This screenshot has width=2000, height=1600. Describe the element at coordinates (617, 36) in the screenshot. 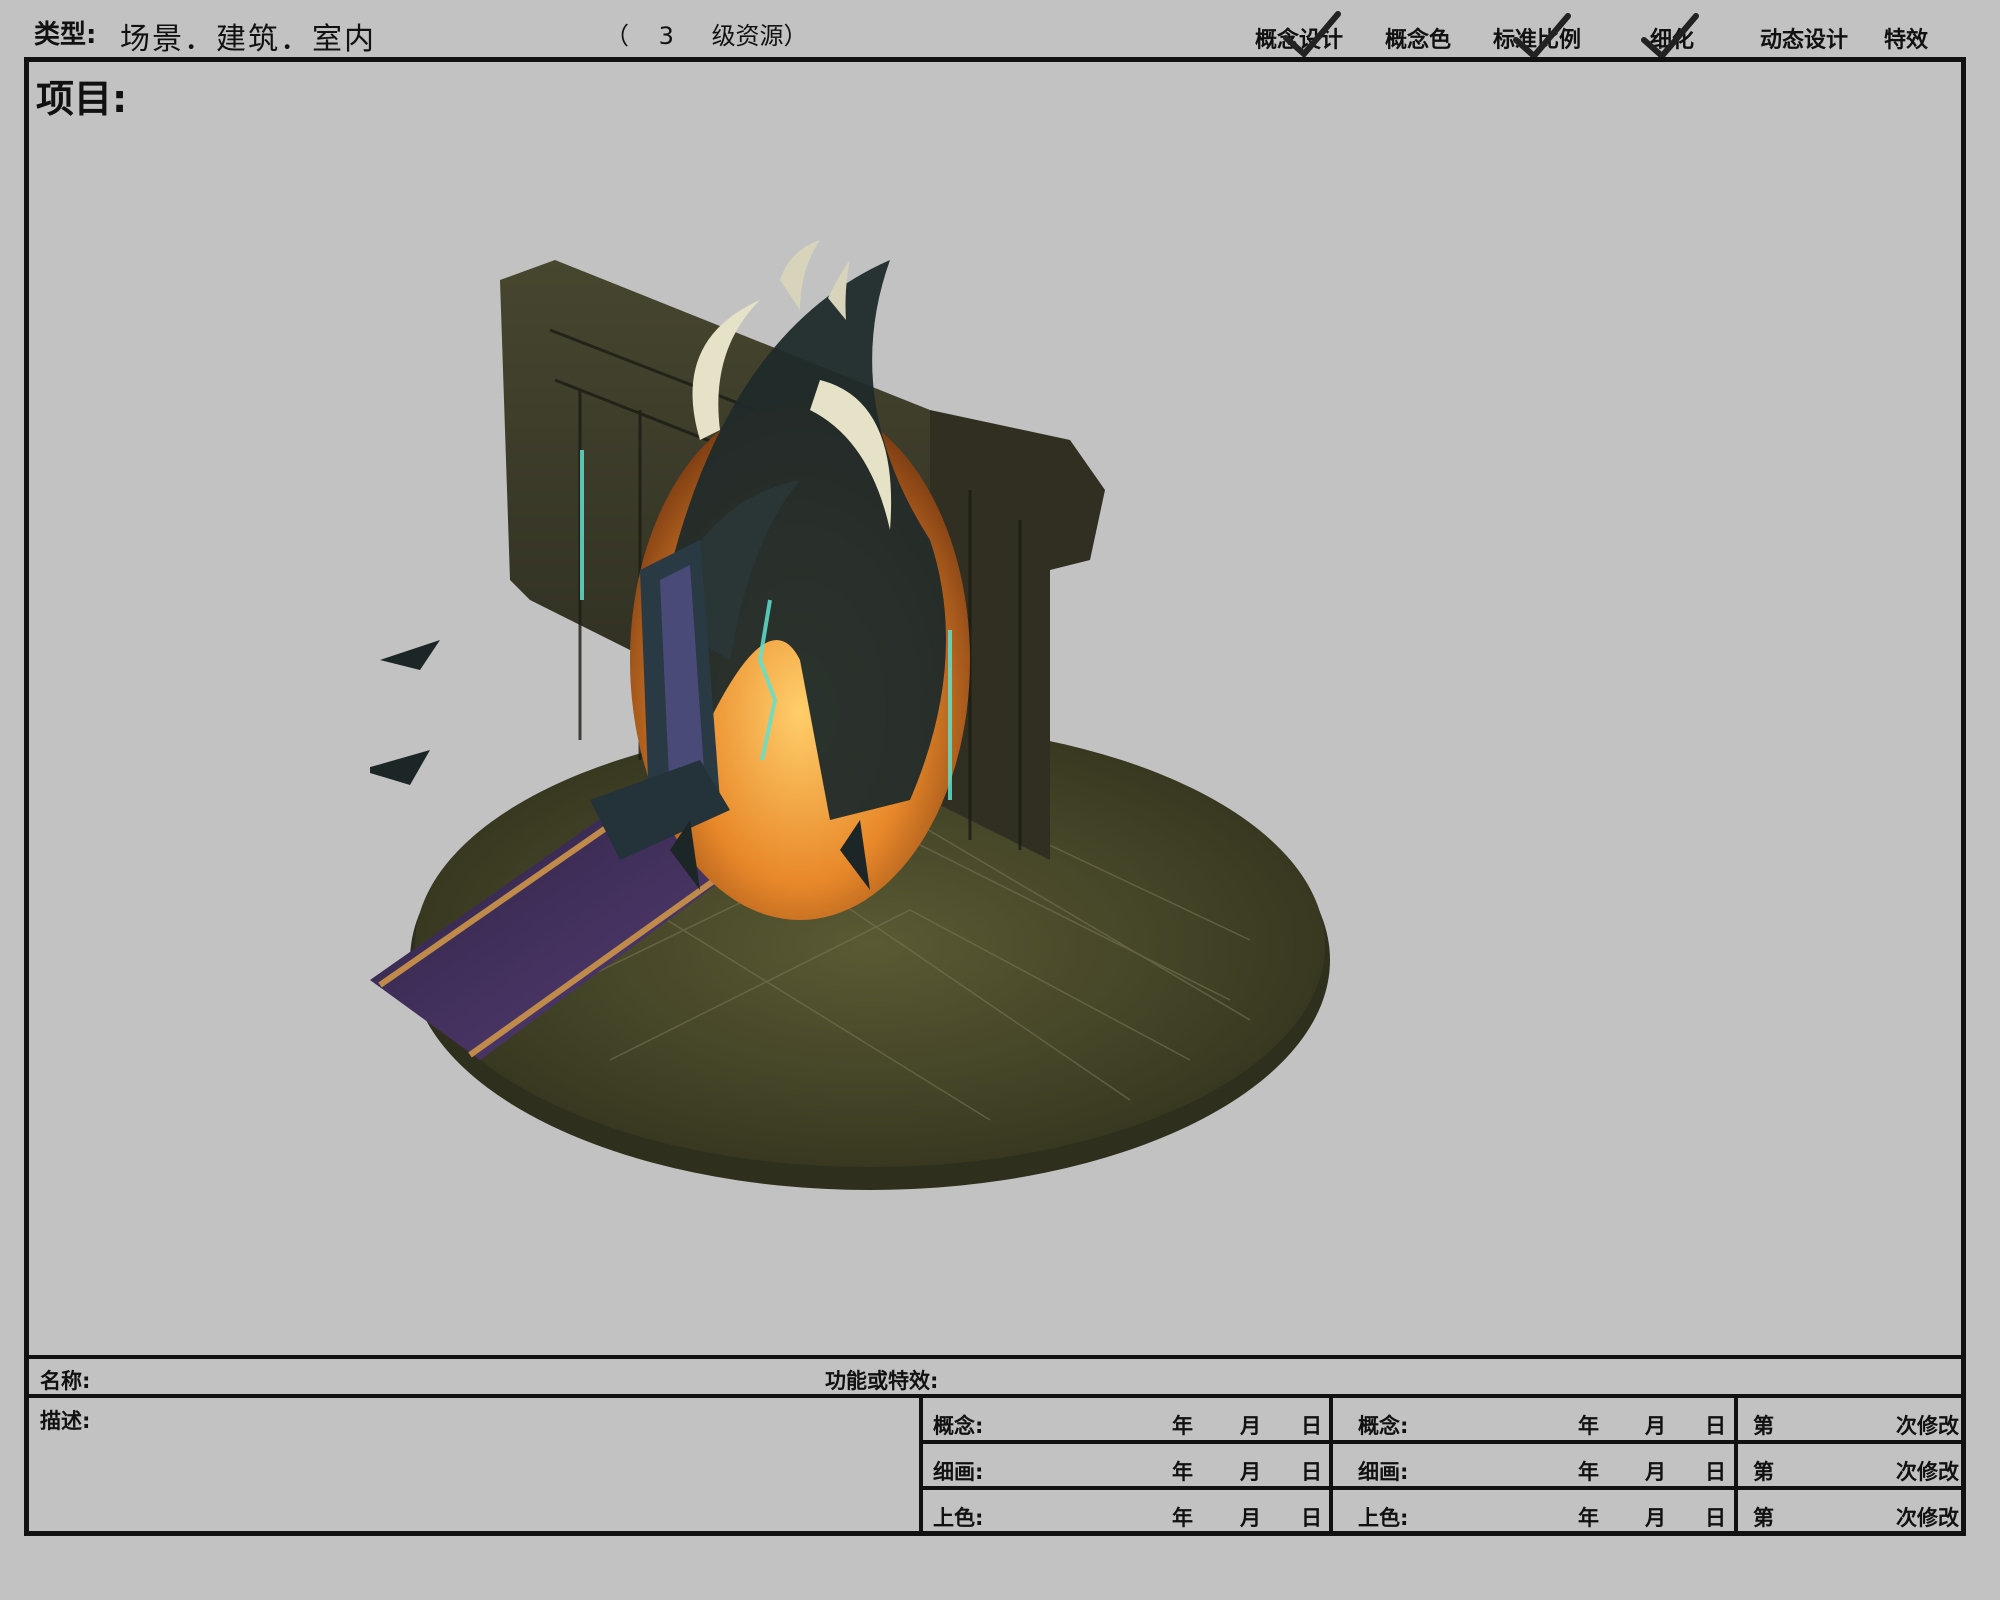

I see `level-open: （` at that location.